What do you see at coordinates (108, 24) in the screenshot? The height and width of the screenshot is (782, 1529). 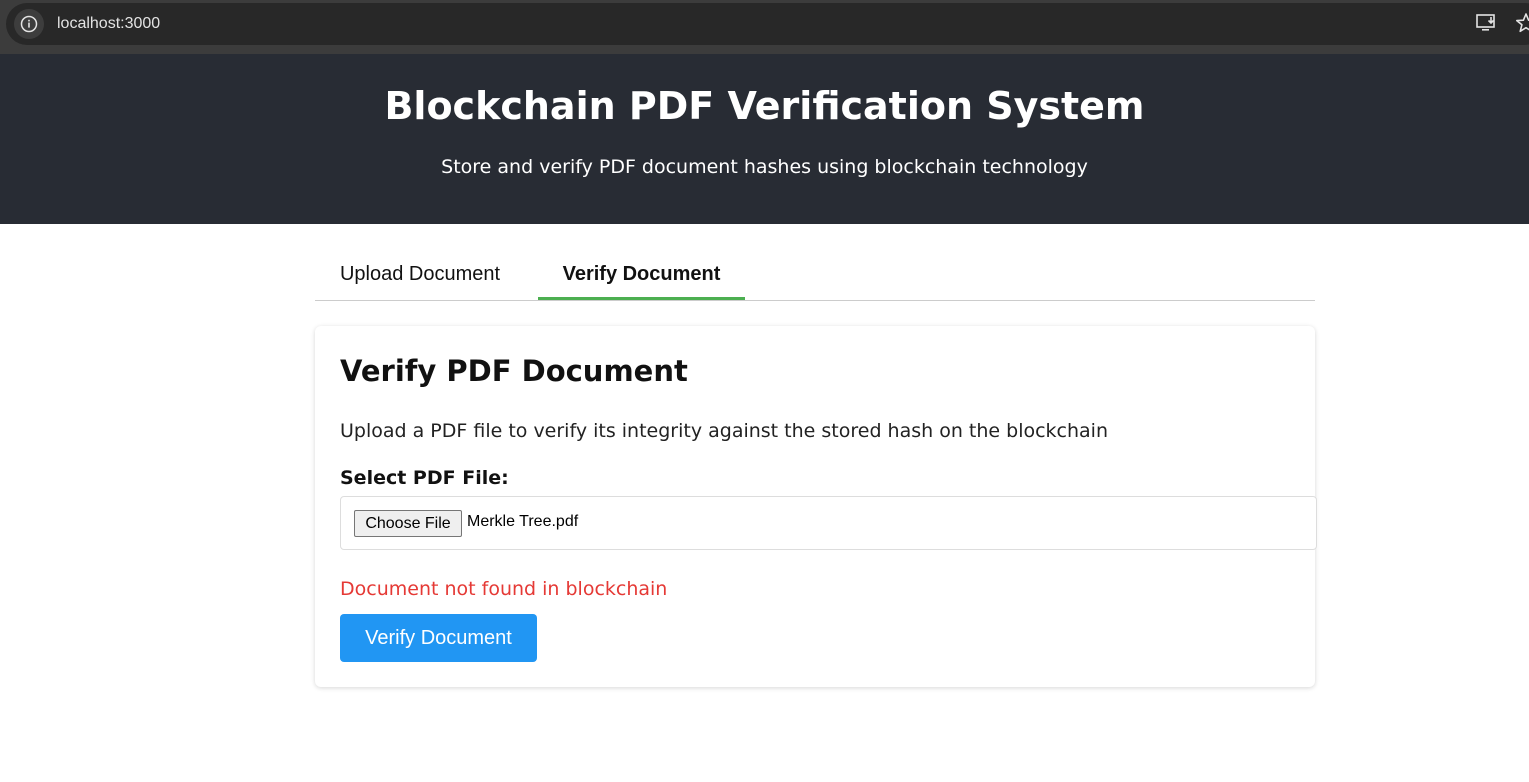 I see `url-text: localhost:3000` at bounding box center [108, 24].